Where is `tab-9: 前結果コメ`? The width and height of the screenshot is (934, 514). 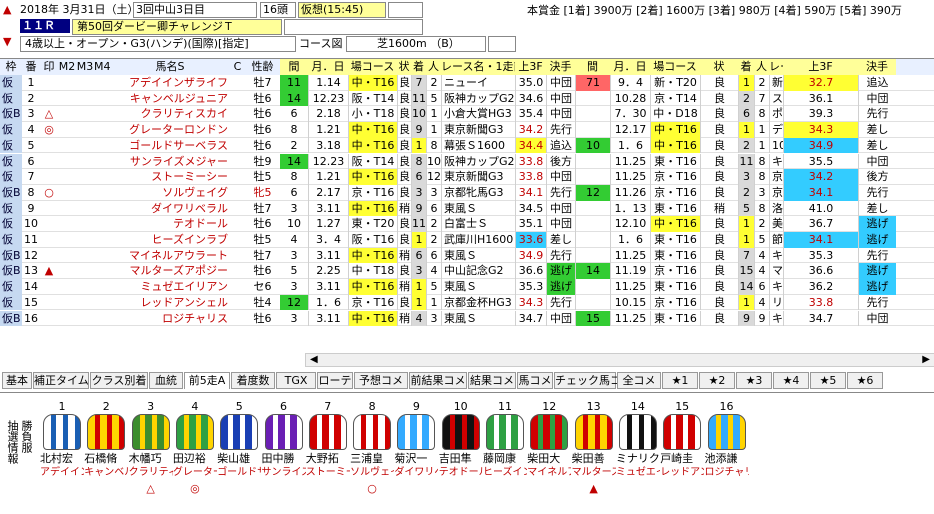
tab-9: 前結果コメ is located at coordinates (438, 380).